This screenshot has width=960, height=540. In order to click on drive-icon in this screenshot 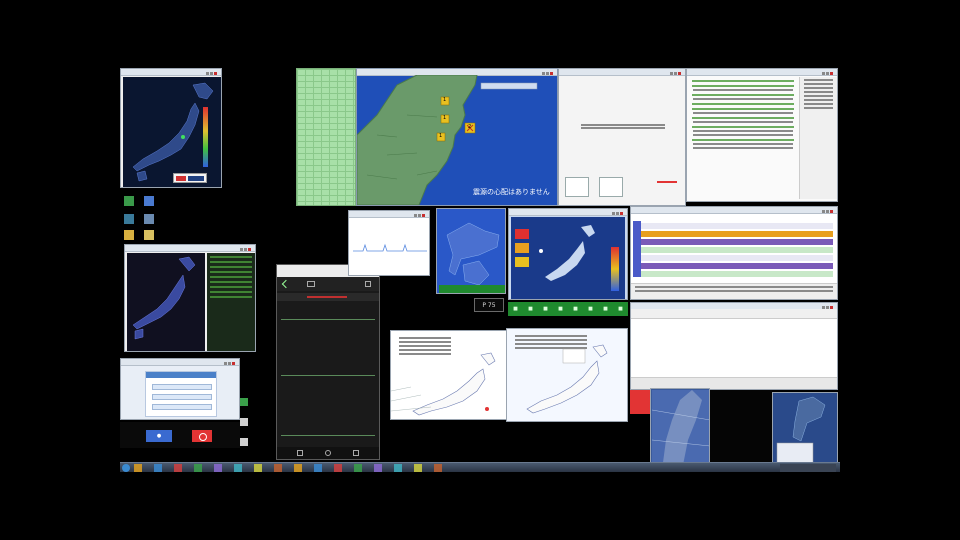, I will do `click(149, 201)`.